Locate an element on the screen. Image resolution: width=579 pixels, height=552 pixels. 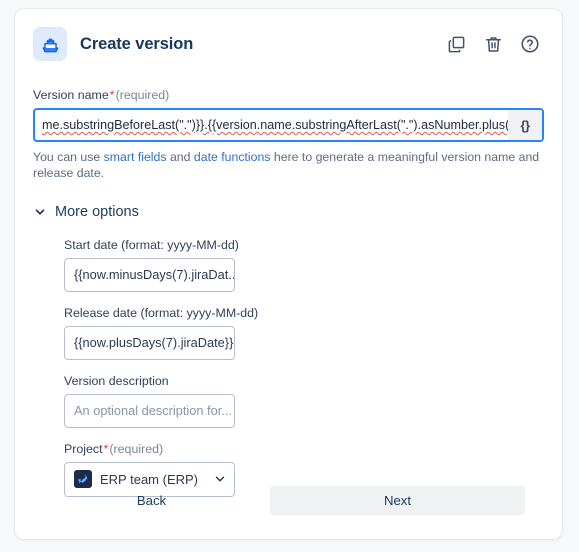
project-label: Project*(required) is located at coordinates (304, 449).